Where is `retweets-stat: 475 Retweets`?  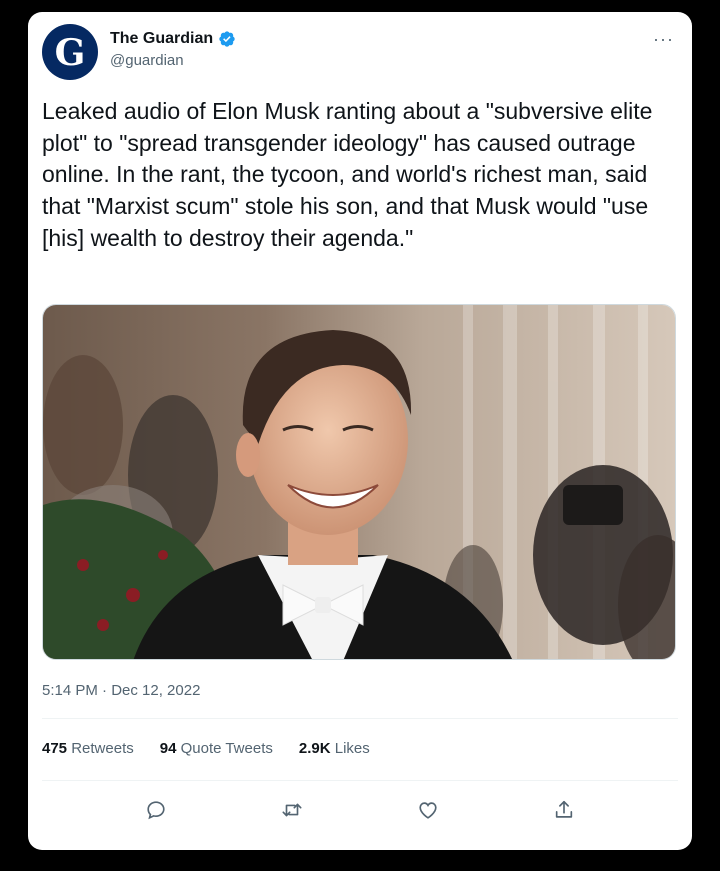 retweets-stat: 475 Retweets is located at coordinates (88, 748).